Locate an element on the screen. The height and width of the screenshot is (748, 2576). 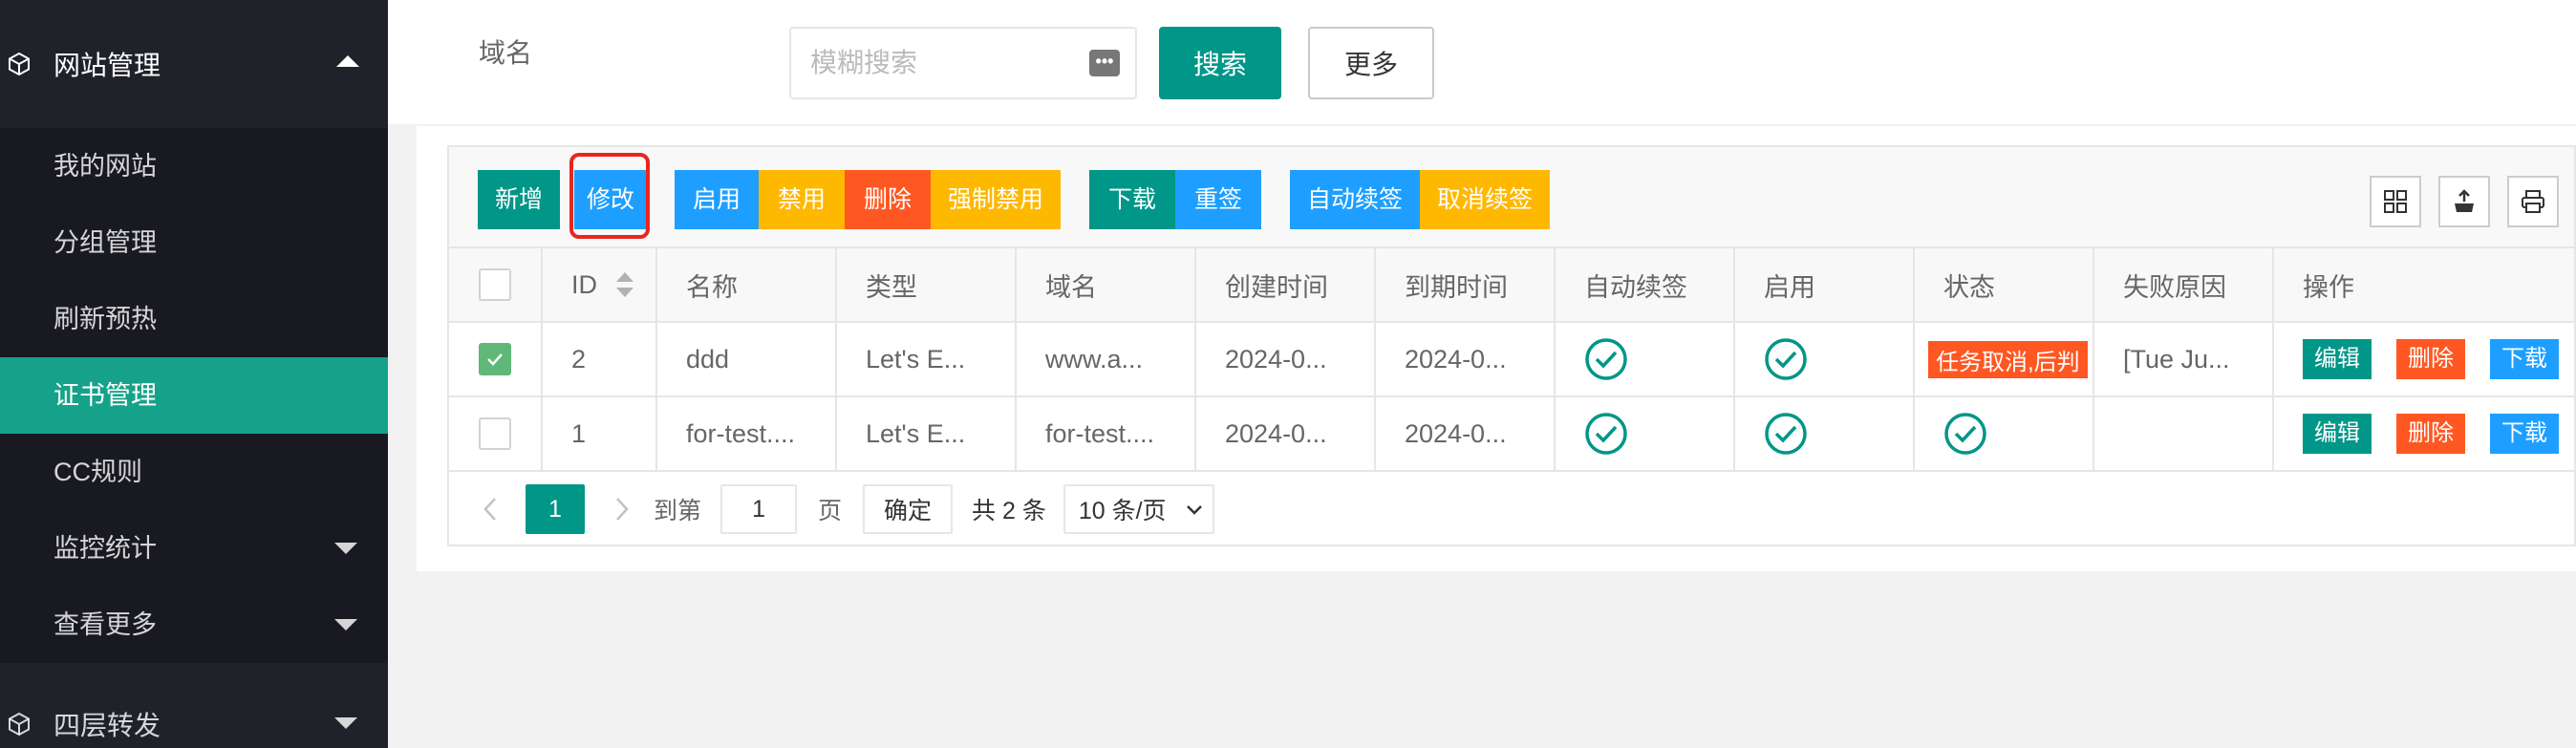
total-count: 共 2 条 is located at coordinates (1009, 511).